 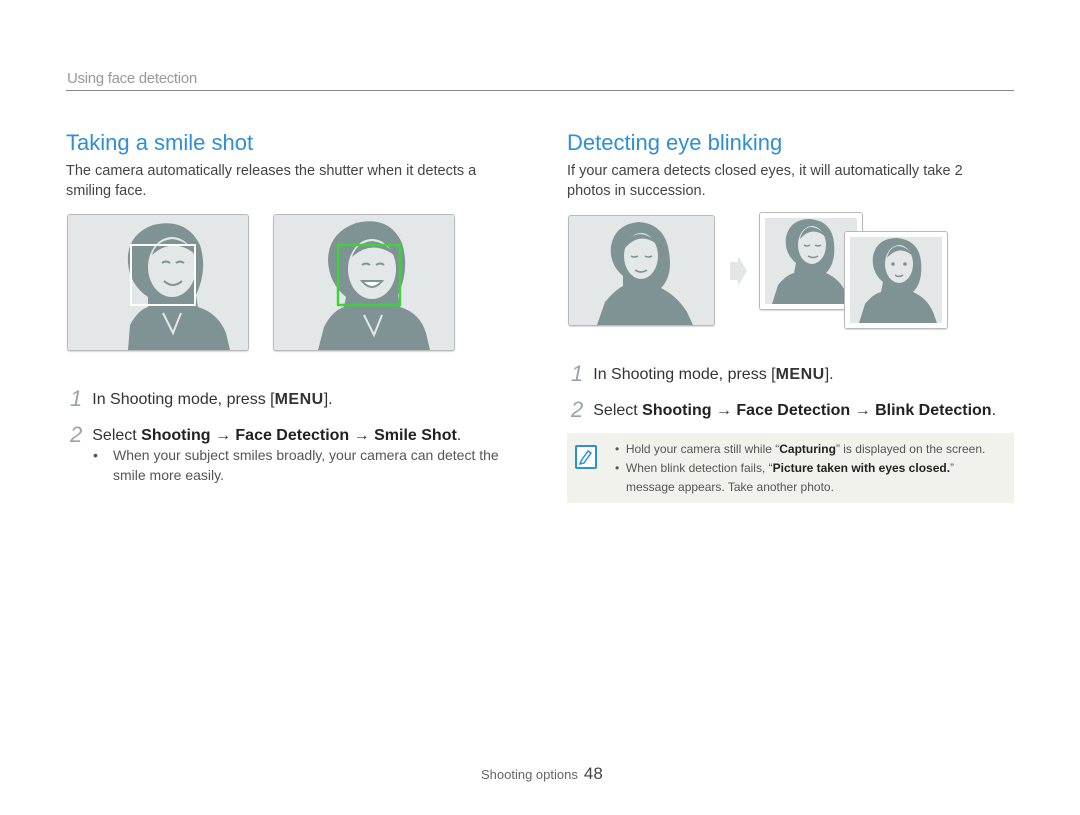 I want to click on blink-step-1: 1 In Shooting mode, press [MENU]., so click(x=702, y=372).